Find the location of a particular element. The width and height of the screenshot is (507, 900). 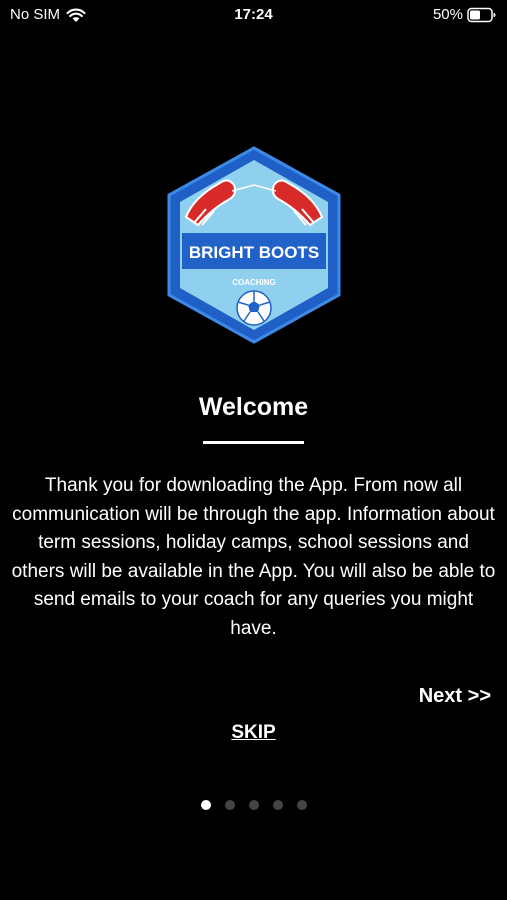

page-indicator is located at coordinates (253, 805).